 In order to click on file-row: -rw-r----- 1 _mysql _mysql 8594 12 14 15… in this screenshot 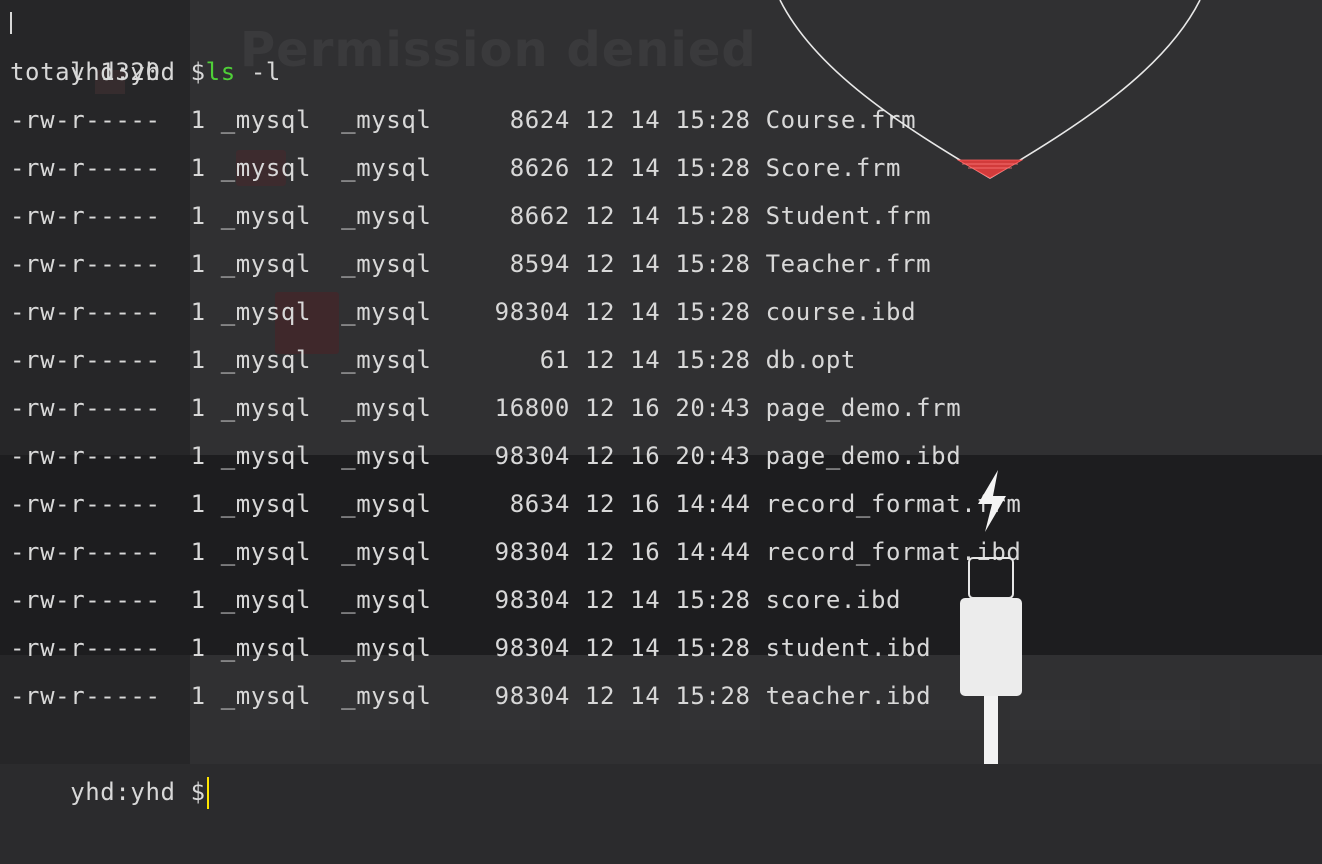, I will do `click(470, 264)`.